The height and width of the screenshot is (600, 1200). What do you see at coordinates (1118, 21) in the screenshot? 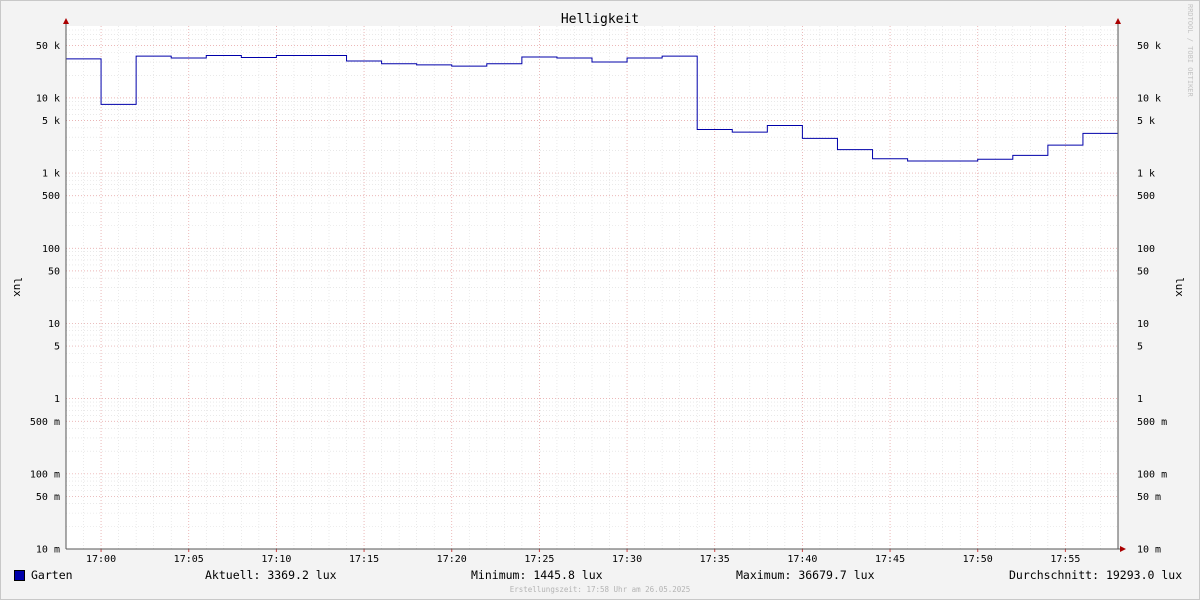
I see `y-axis-arrow-right` at bounding box center [1118, 21].